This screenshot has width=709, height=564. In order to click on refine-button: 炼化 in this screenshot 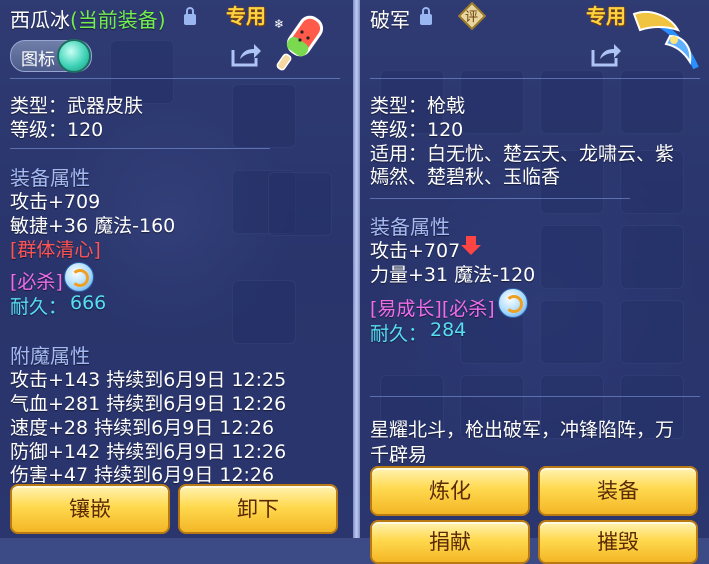, I will do `click(450, 491)`.